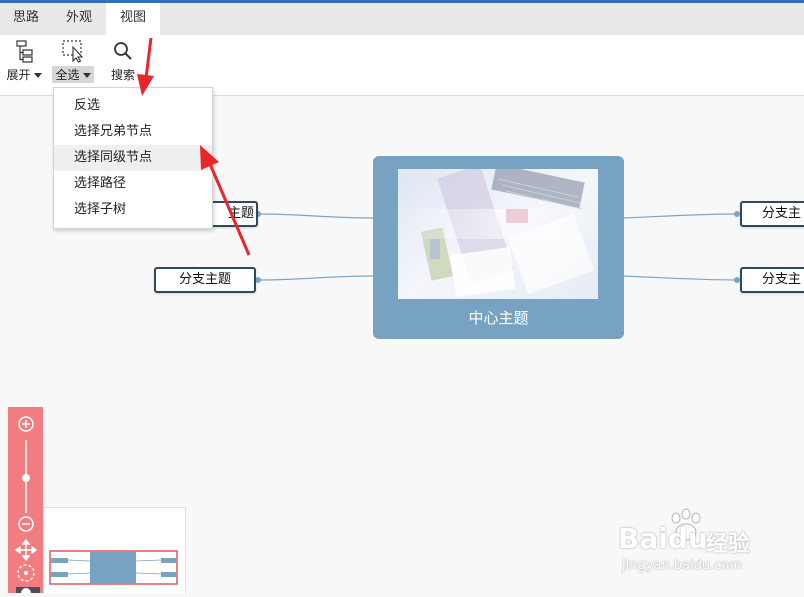 The height and width of the screenshot is (597, 804). Describe the element at coordinates (728, 544) in the screenshot. I see `watermark-brand-suffix: 经验` at that location.